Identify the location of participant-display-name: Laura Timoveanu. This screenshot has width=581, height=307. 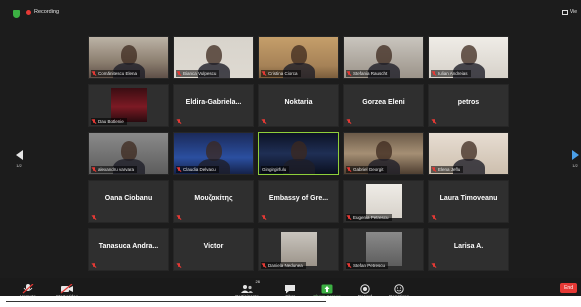
(468, 198).